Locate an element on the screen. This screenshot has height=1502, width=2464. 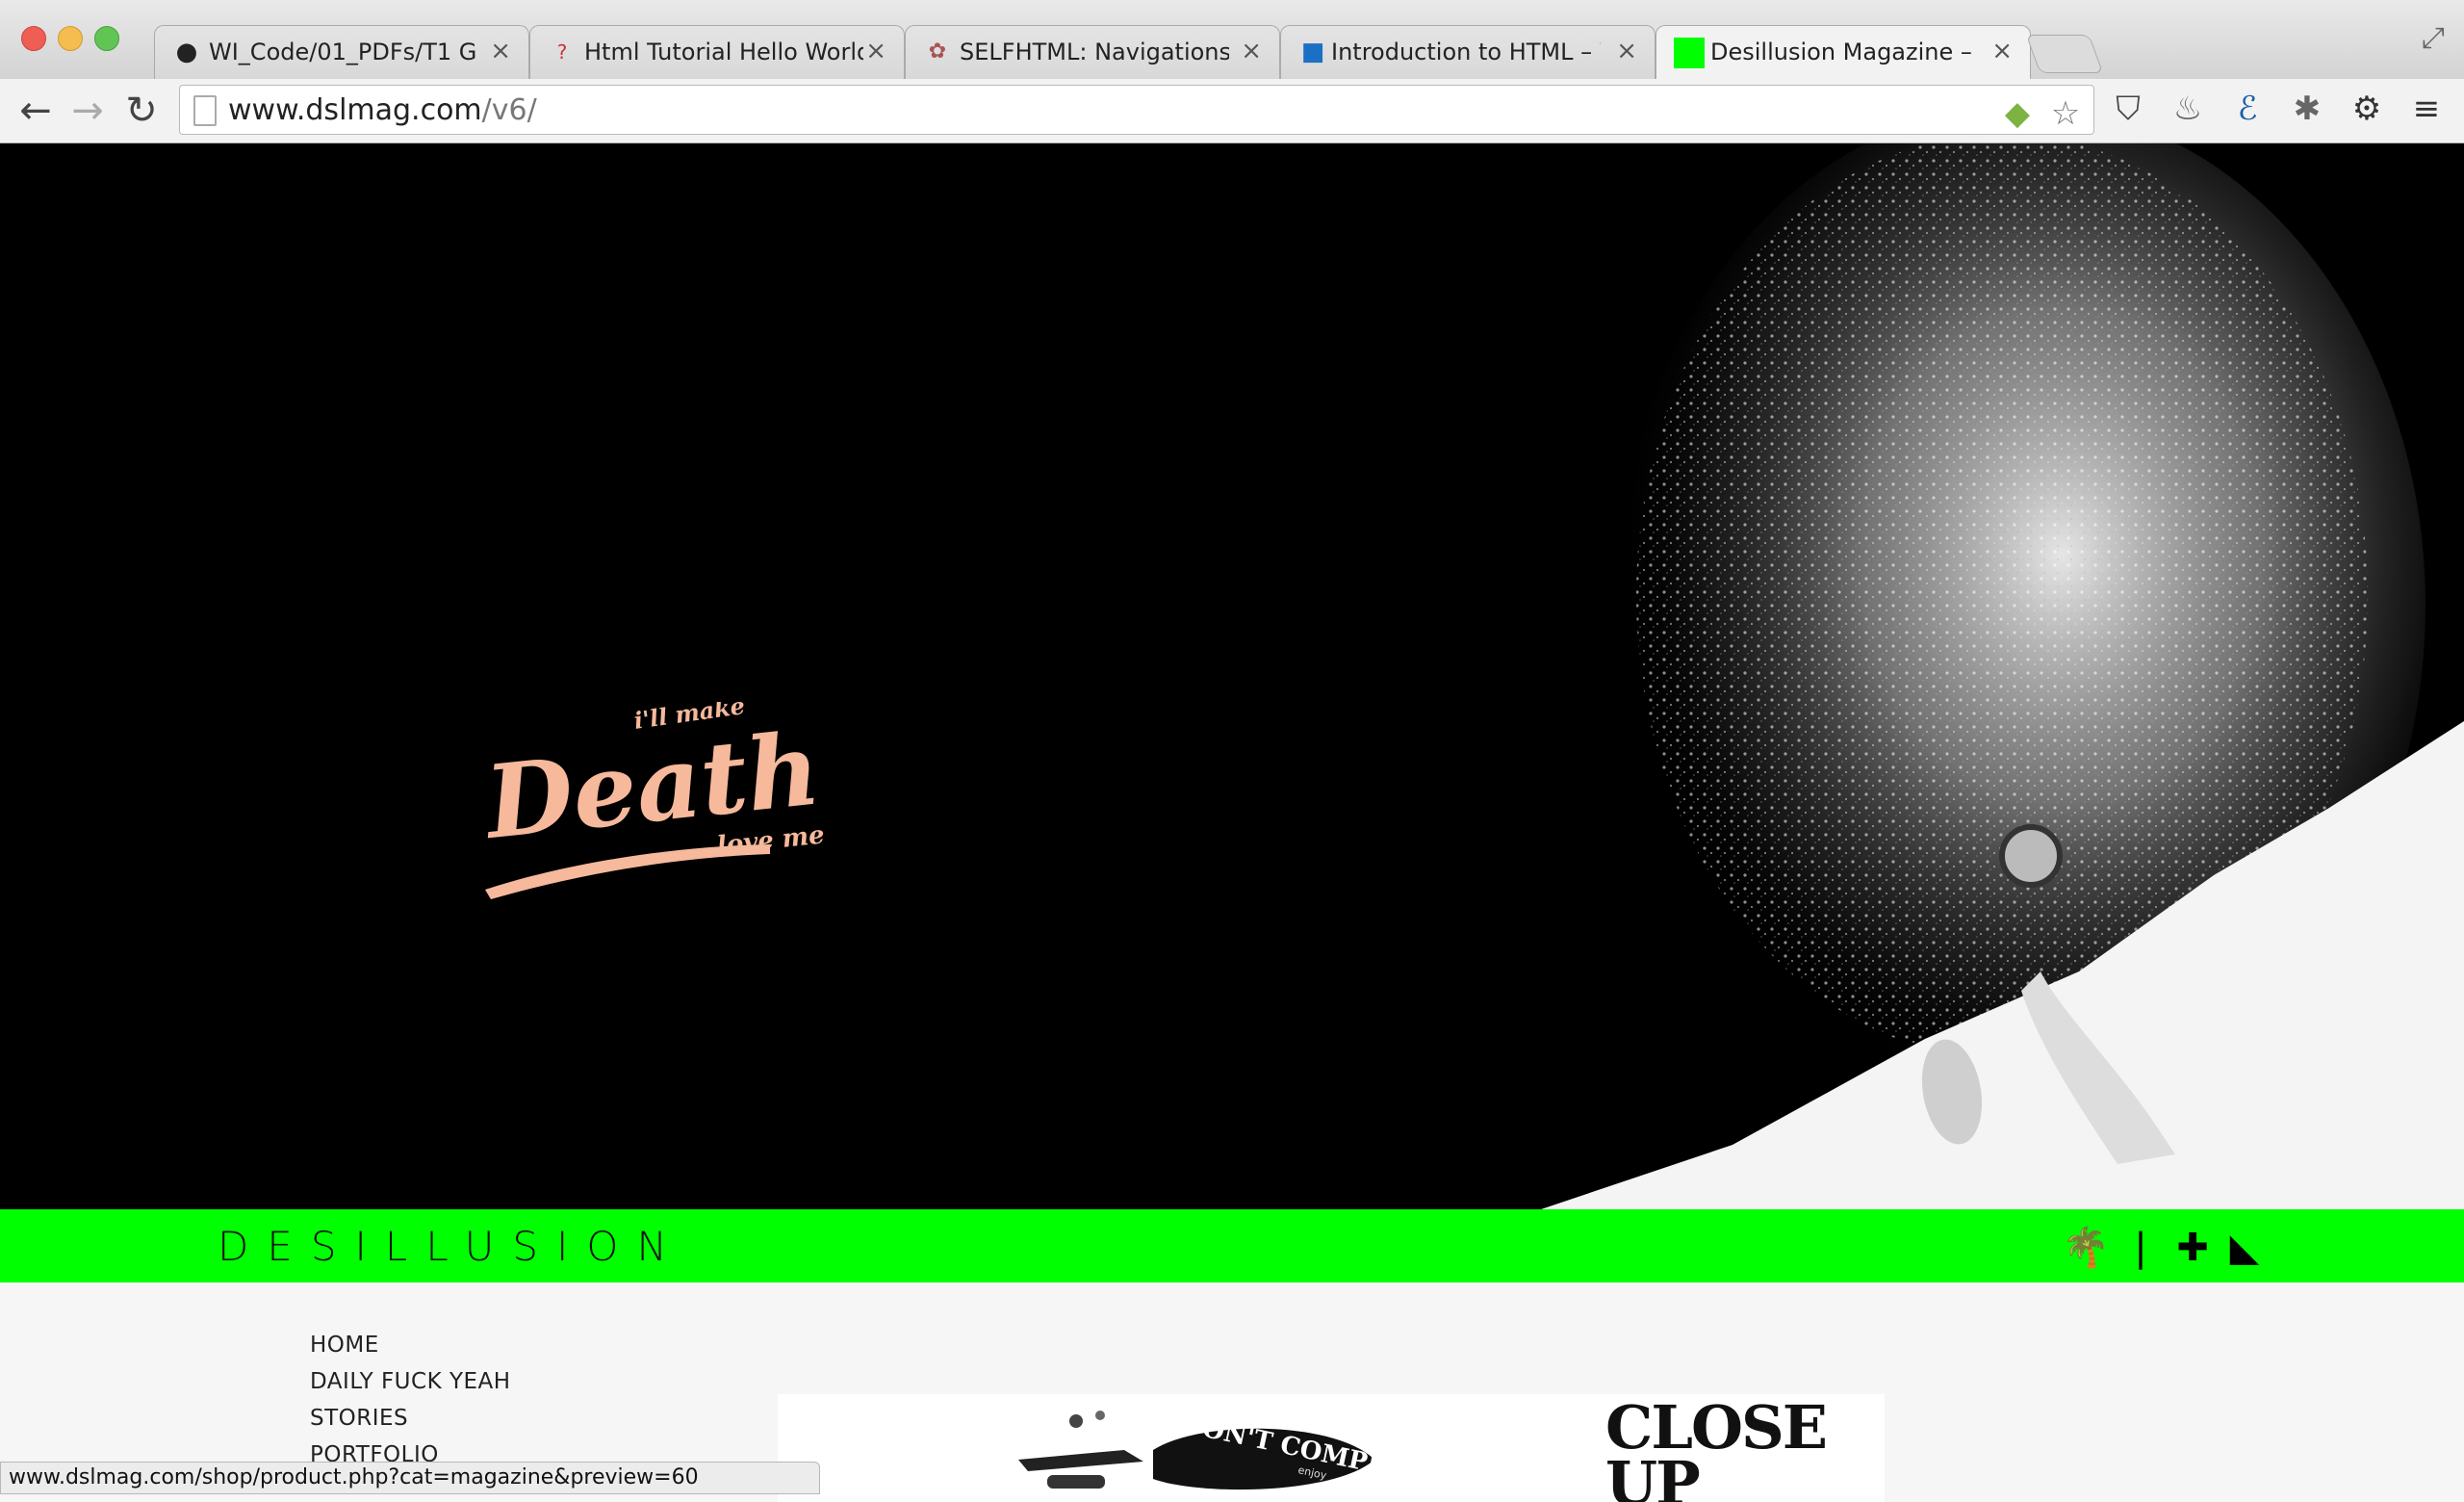
bookmark-star-icon: ☆ is located at coordinates (2065, 114).